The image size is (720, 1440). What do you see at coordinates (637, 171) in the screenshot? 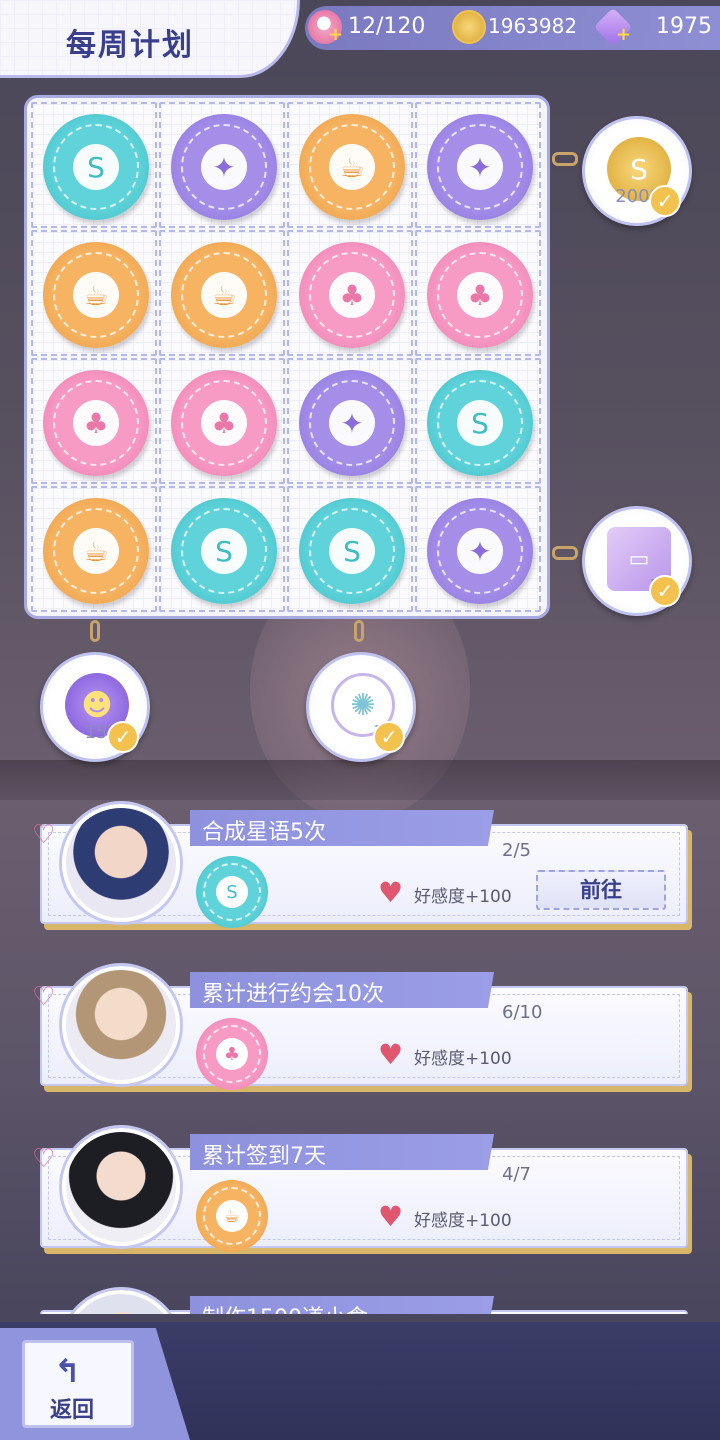
I see `reward-row1: S 2000 ✓` at bounding box center [637, 171].